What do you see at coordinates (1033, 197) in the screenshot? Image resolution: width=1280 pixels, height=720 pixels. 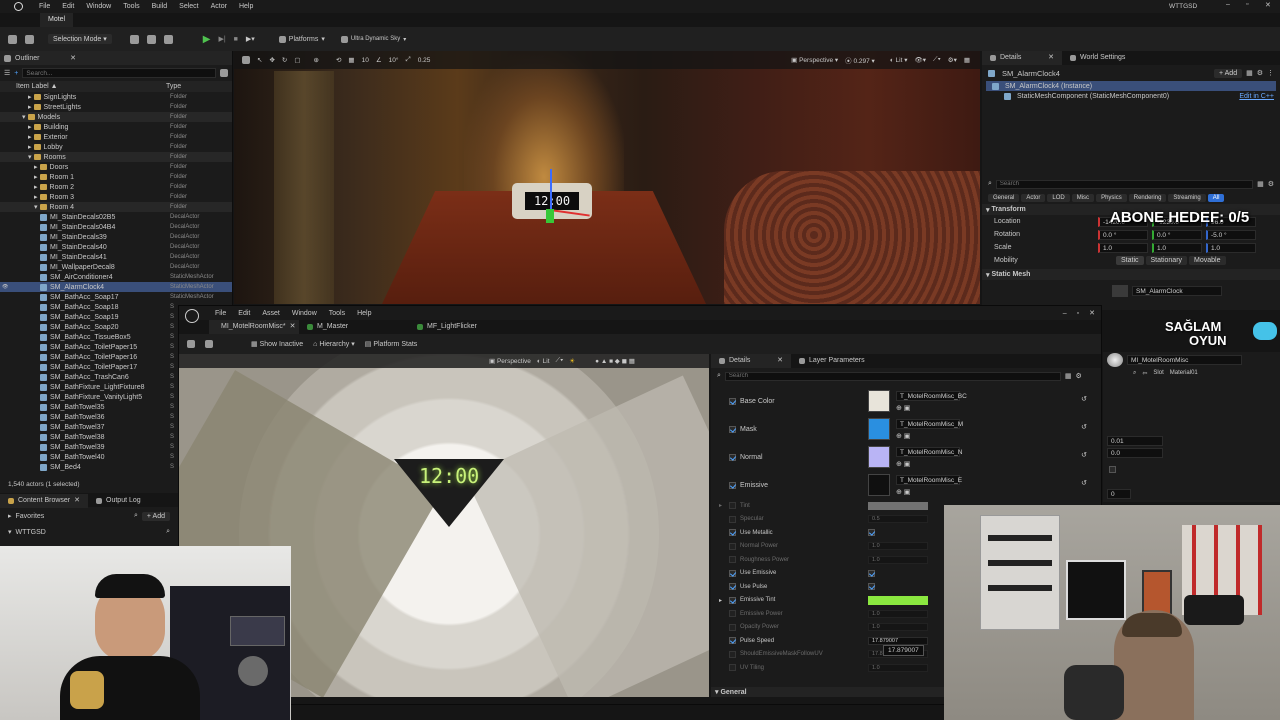 I see `filter-actor: Actor` at bounding box center [1033, 197].